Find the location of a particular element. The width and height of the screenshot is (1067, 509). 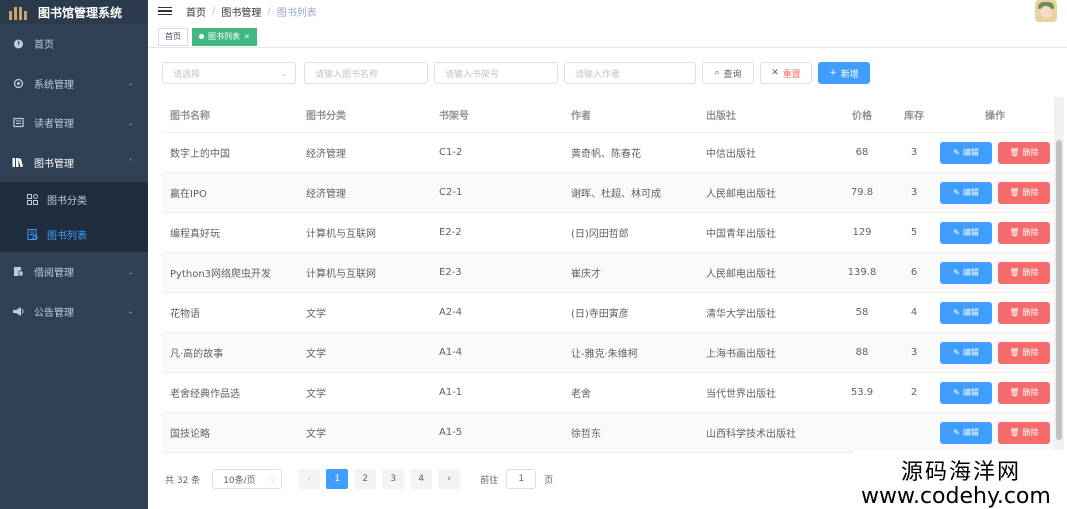

table-row: 凡·高的故事 文学 A1-4 让-雅克·朱维柯 上海书画出版社 88 3 ✎ 编辑 🗑 删除 is located at coordinates (608, 353).